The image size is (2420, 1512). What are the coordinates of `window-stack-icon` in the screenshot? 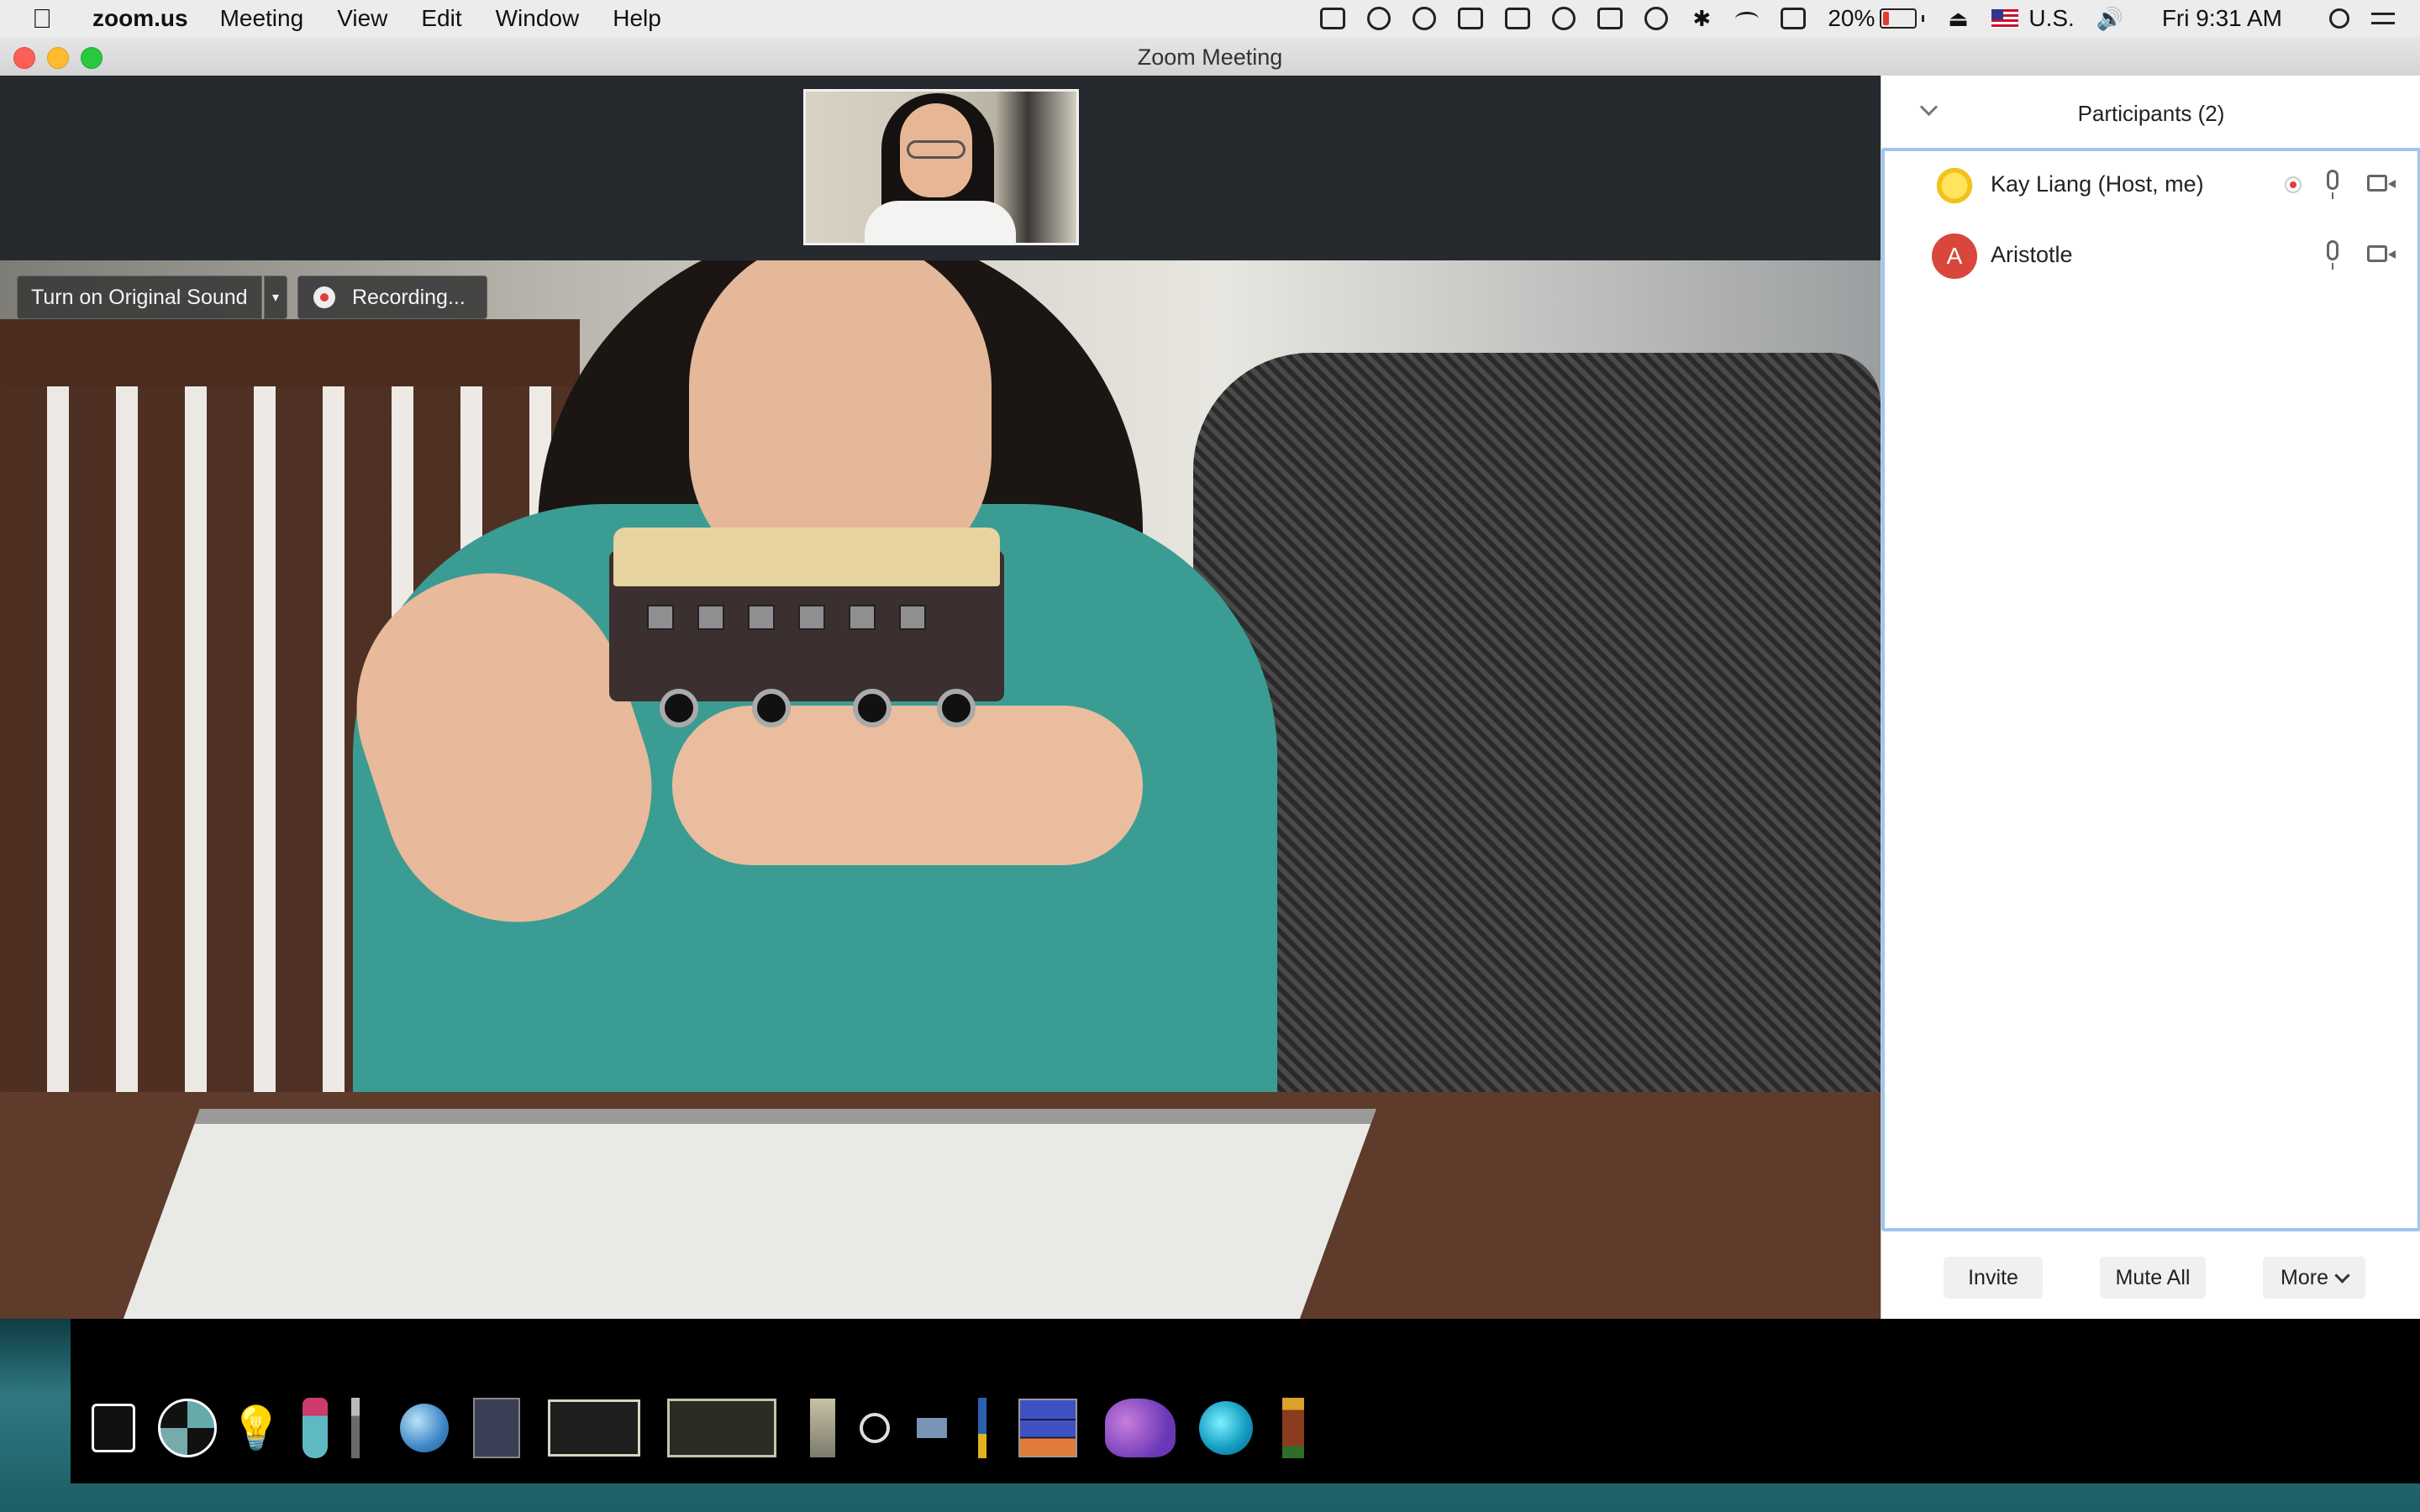 It's located at (1518, 18).